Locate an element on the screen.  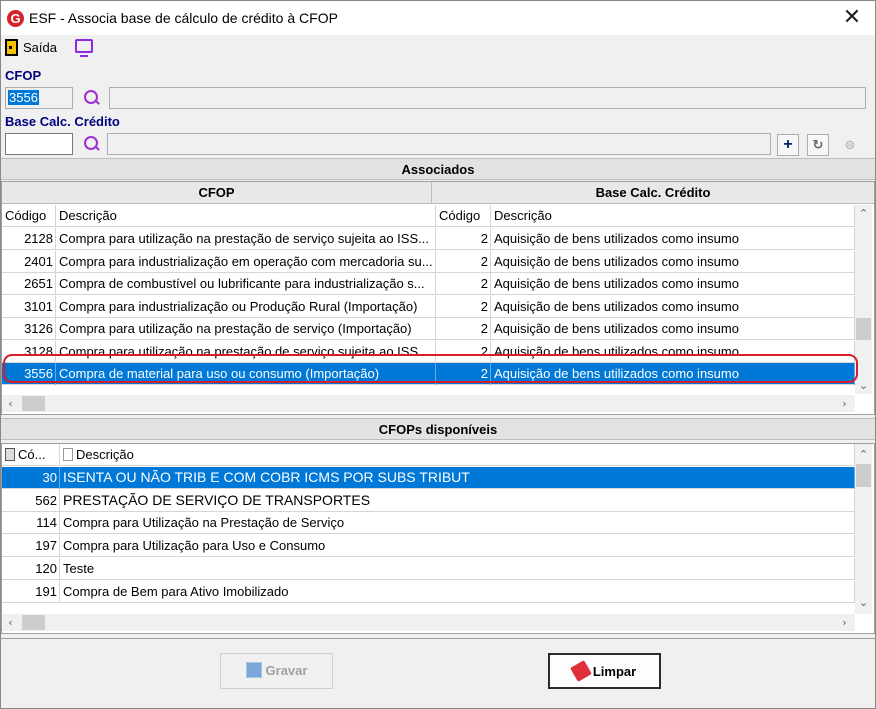
base-calc-search-icon is located at coordinates (92, 144).